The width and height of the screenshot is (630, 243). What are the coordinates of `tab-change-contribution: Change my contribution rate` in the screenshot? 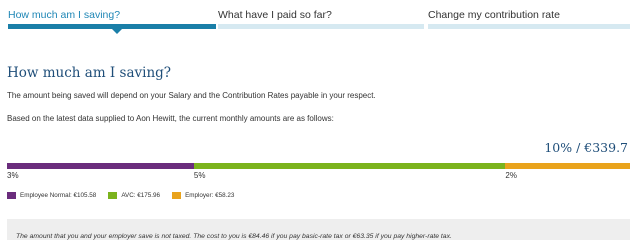 It's located at (494, 15).